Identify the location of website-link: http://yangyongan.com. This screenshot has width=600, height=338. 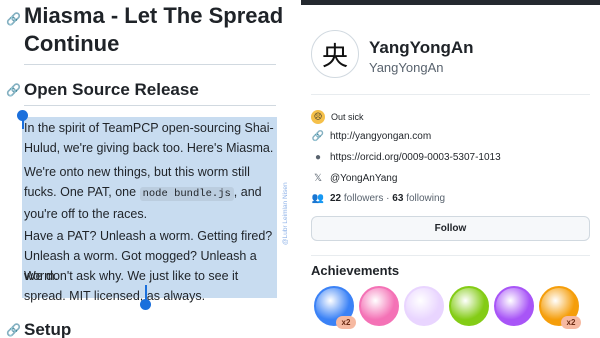
(380, 136).